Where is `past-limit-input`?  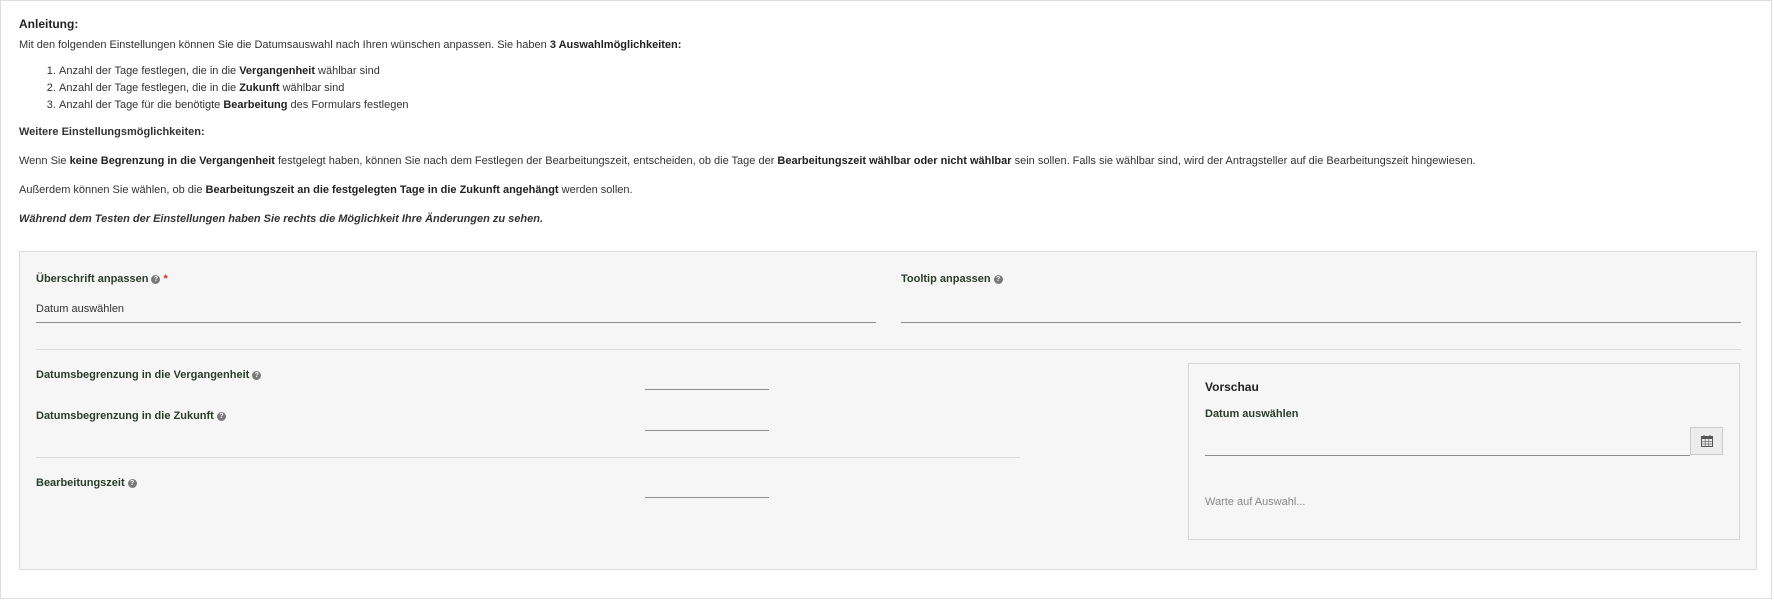
past-limit-input is located at coordinates (707, 381).